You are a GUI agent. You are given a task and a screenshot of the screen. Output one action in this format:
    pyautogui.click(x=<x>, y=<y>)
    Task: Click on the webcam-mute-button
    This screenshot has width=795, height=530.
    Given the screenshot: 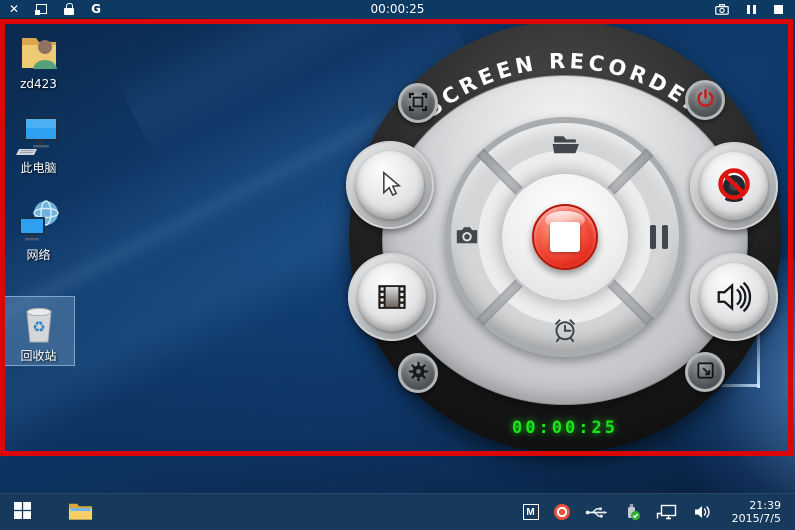 What is the action you would take?
    pyautogui.click(x=734, y=186)
    